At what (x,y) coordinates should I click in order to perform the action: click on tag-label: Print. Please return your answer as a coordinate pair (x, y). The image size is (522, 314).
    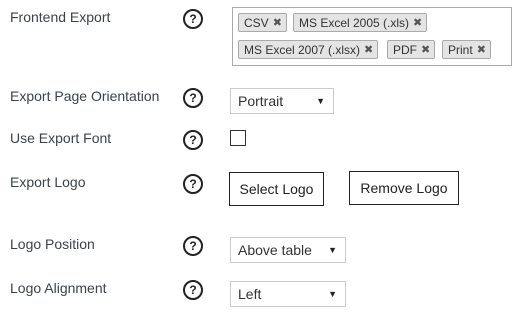
    Looking at the image, I should click on (460, 49).